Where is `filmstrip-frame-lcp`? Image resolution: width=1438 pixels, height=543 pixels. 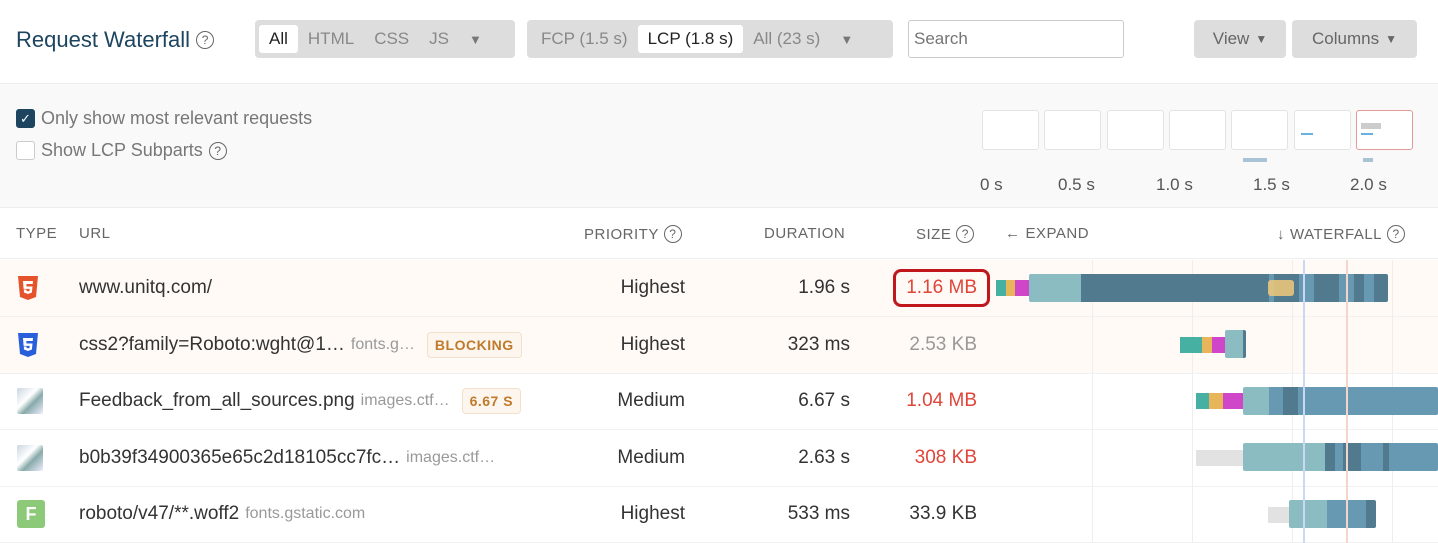
filmstrip-frame-lcp is located at coordinates (1384, 130).